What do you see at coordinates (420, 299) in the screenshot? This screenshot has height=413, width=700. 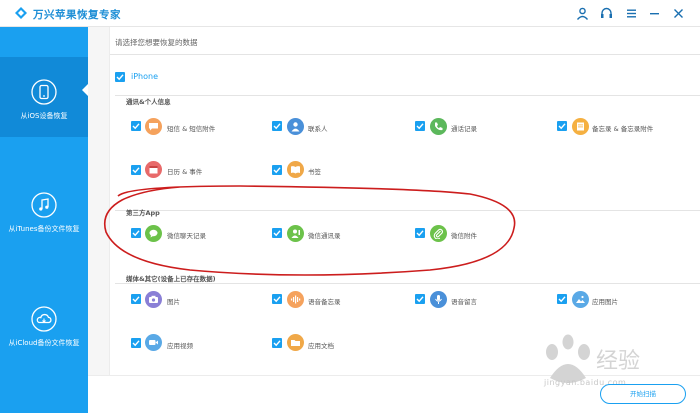 I see `voicemail-checkbox` at bounding box center [420, 299].